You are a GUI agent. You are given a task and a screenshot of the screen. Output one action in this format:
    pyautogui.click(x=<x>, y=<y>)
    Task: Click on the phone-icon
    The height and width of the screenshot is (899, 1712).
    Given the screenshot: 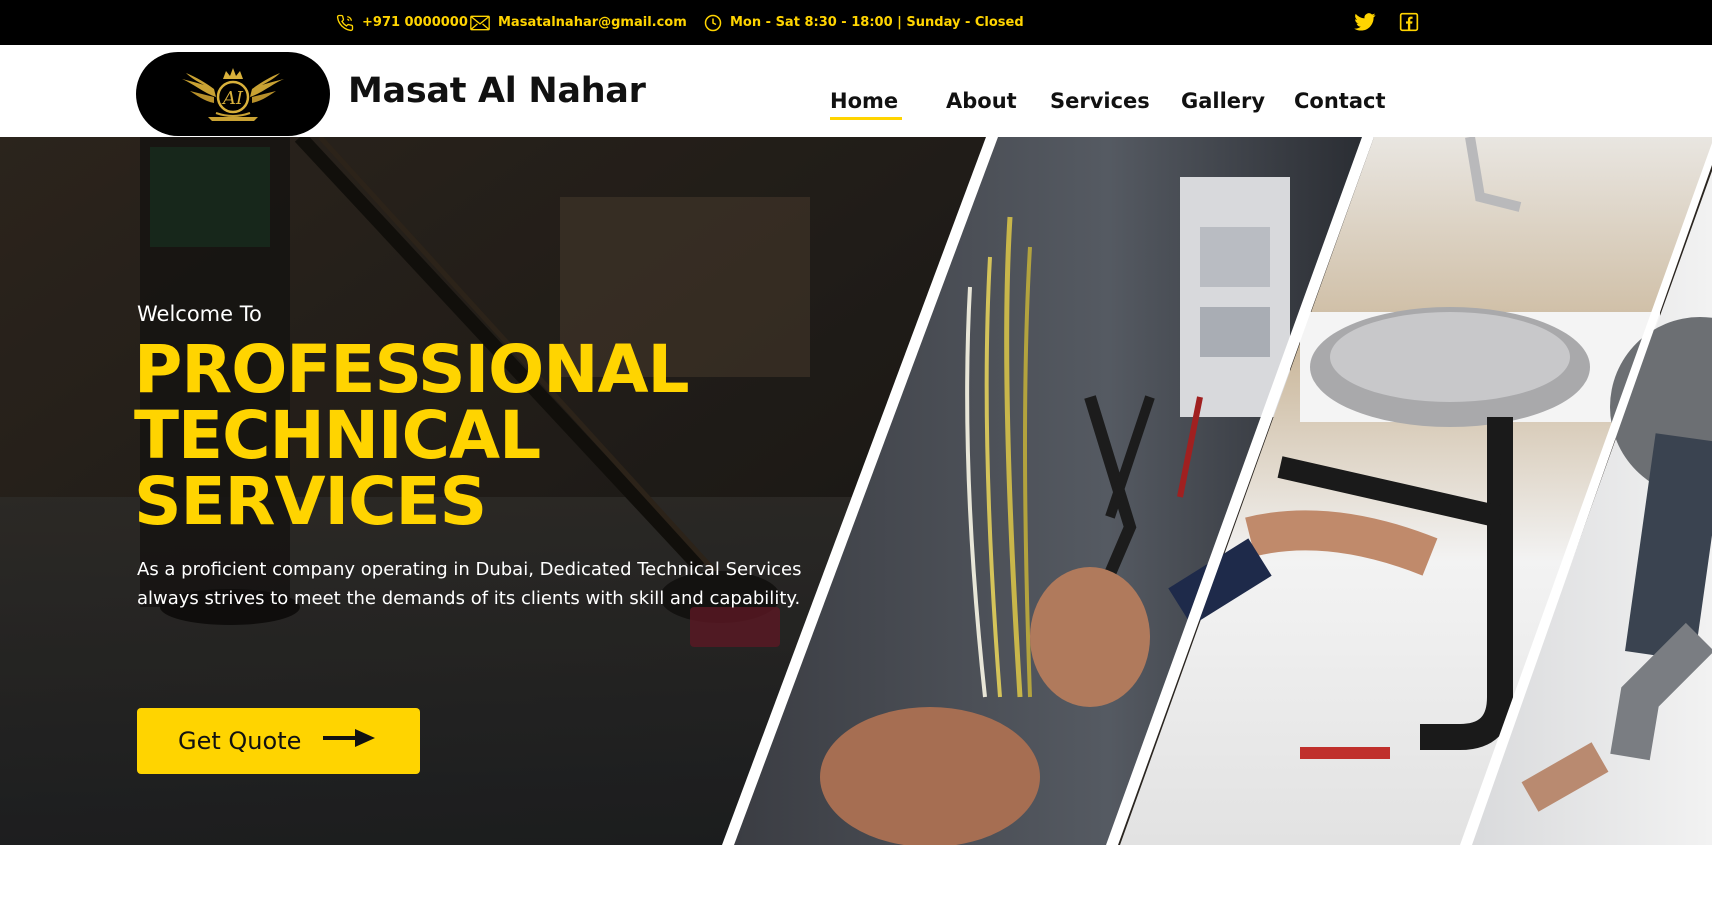 What is the action you would take?
    pyautogui.click(x=345, y=23)
    